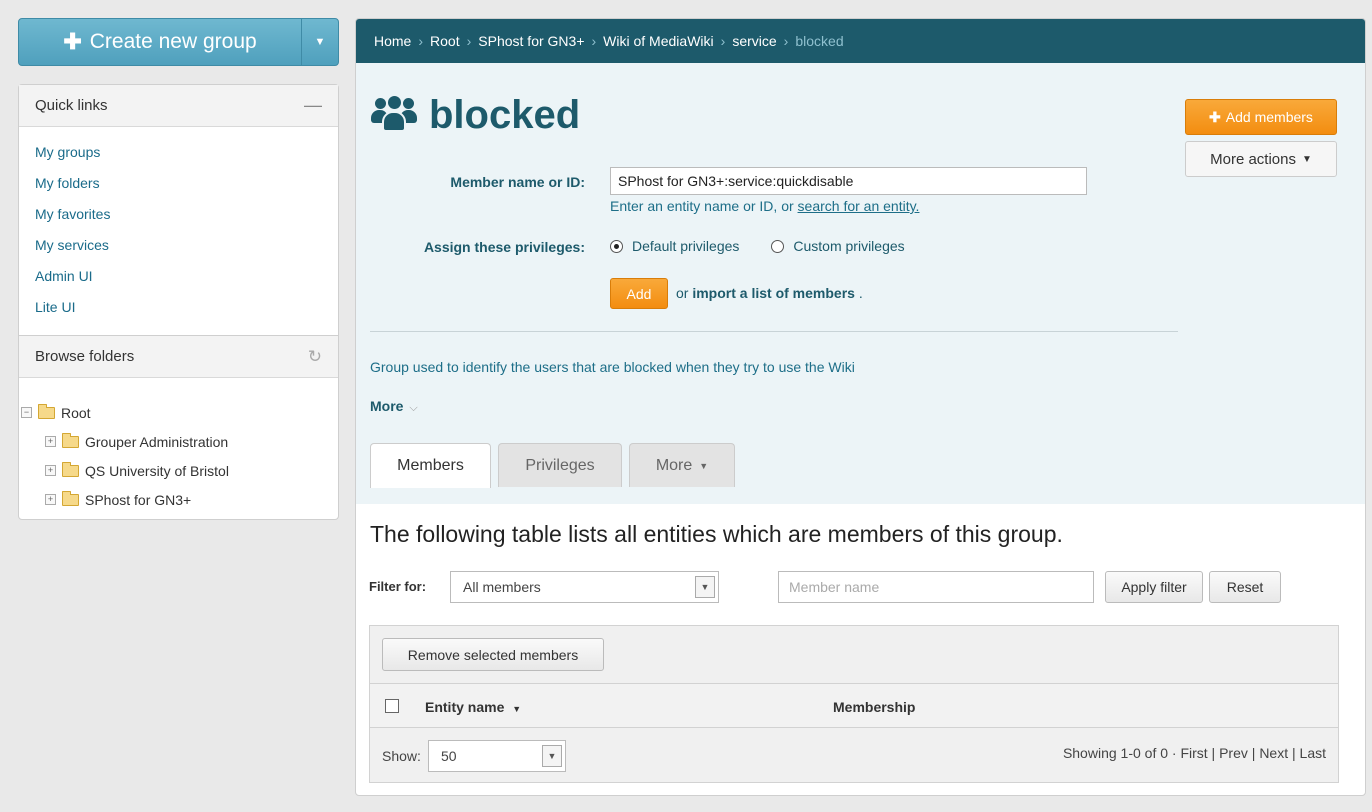 This screenshot has height=812, width=1372. I want to click on open-folder-icon, so click(46, 411).